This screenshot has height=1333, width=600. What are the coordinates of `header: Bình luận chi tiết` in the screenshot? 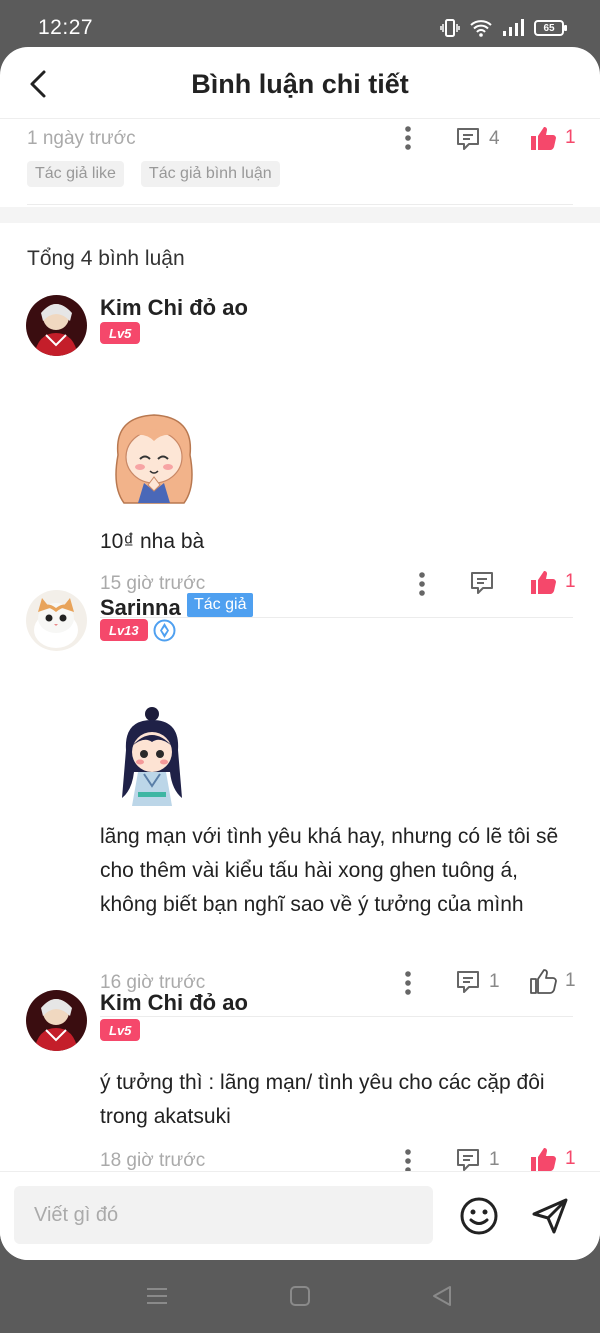 It's located at (300, 83).